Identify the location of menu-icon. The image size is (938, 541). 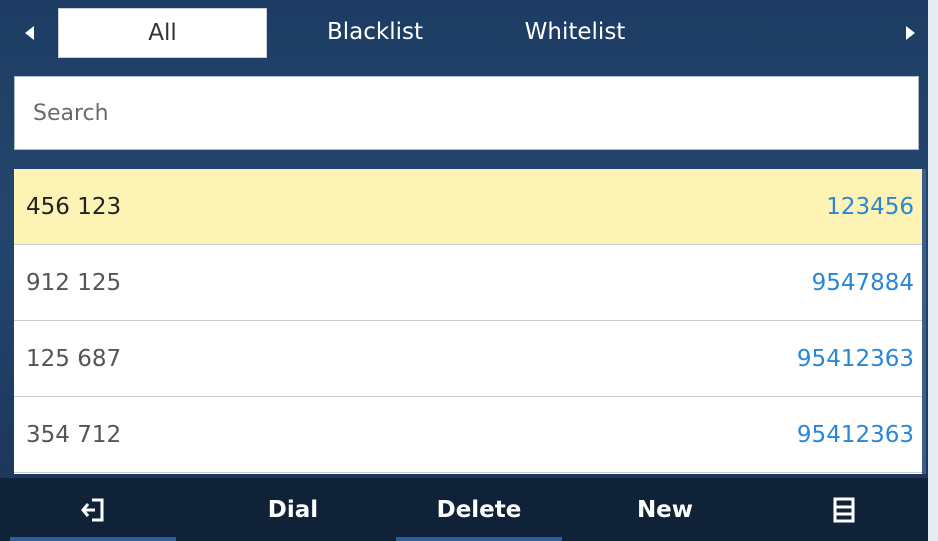
(844, 509).